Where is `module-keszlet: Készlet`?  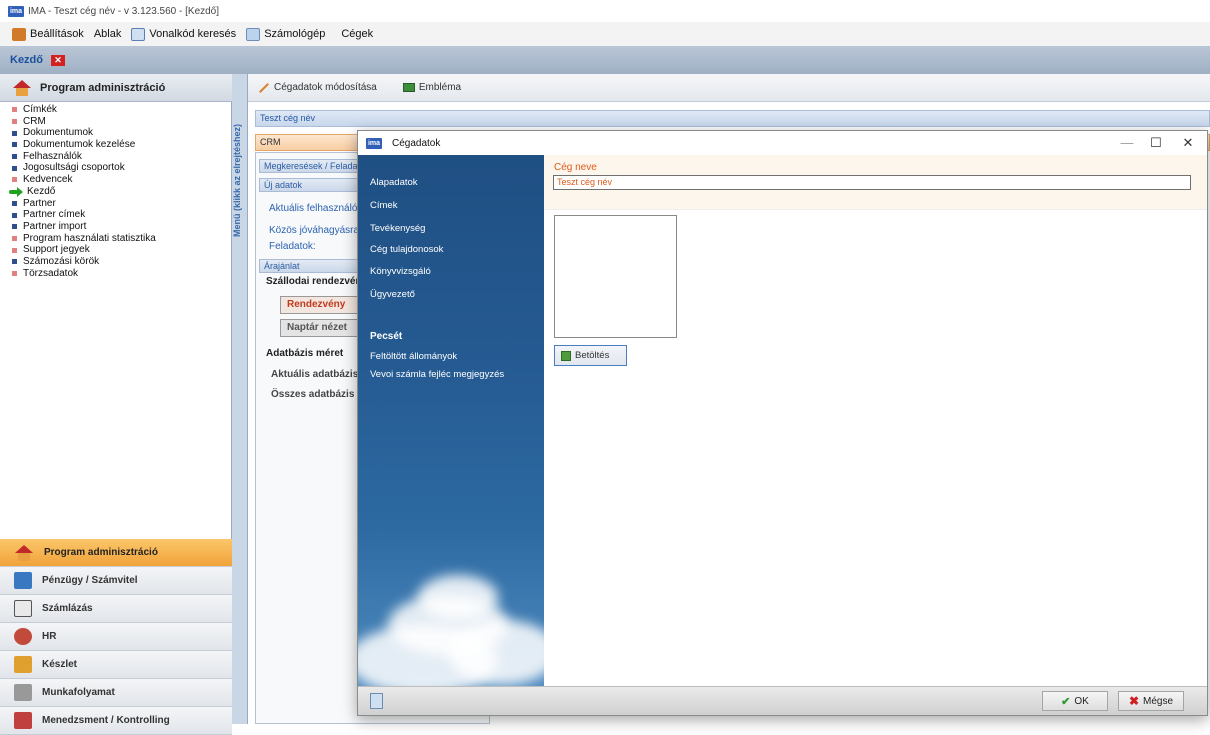 module-keszlet: Készlet is located at coordinates (116, 665).